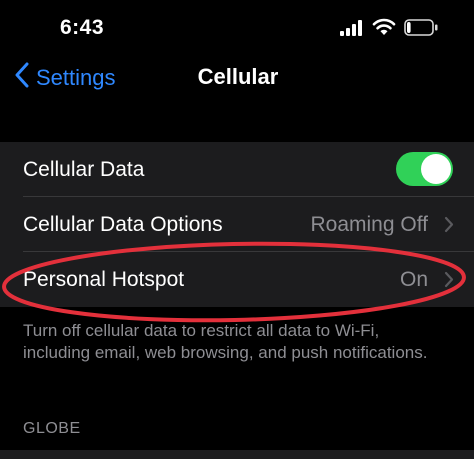 Image resolution: width=474 pixels, height=459 pixels. What do you see at coordinates (352, 30) in the screenshot?
I see `cellular-signal-icon` at bounding box center [352, 30].